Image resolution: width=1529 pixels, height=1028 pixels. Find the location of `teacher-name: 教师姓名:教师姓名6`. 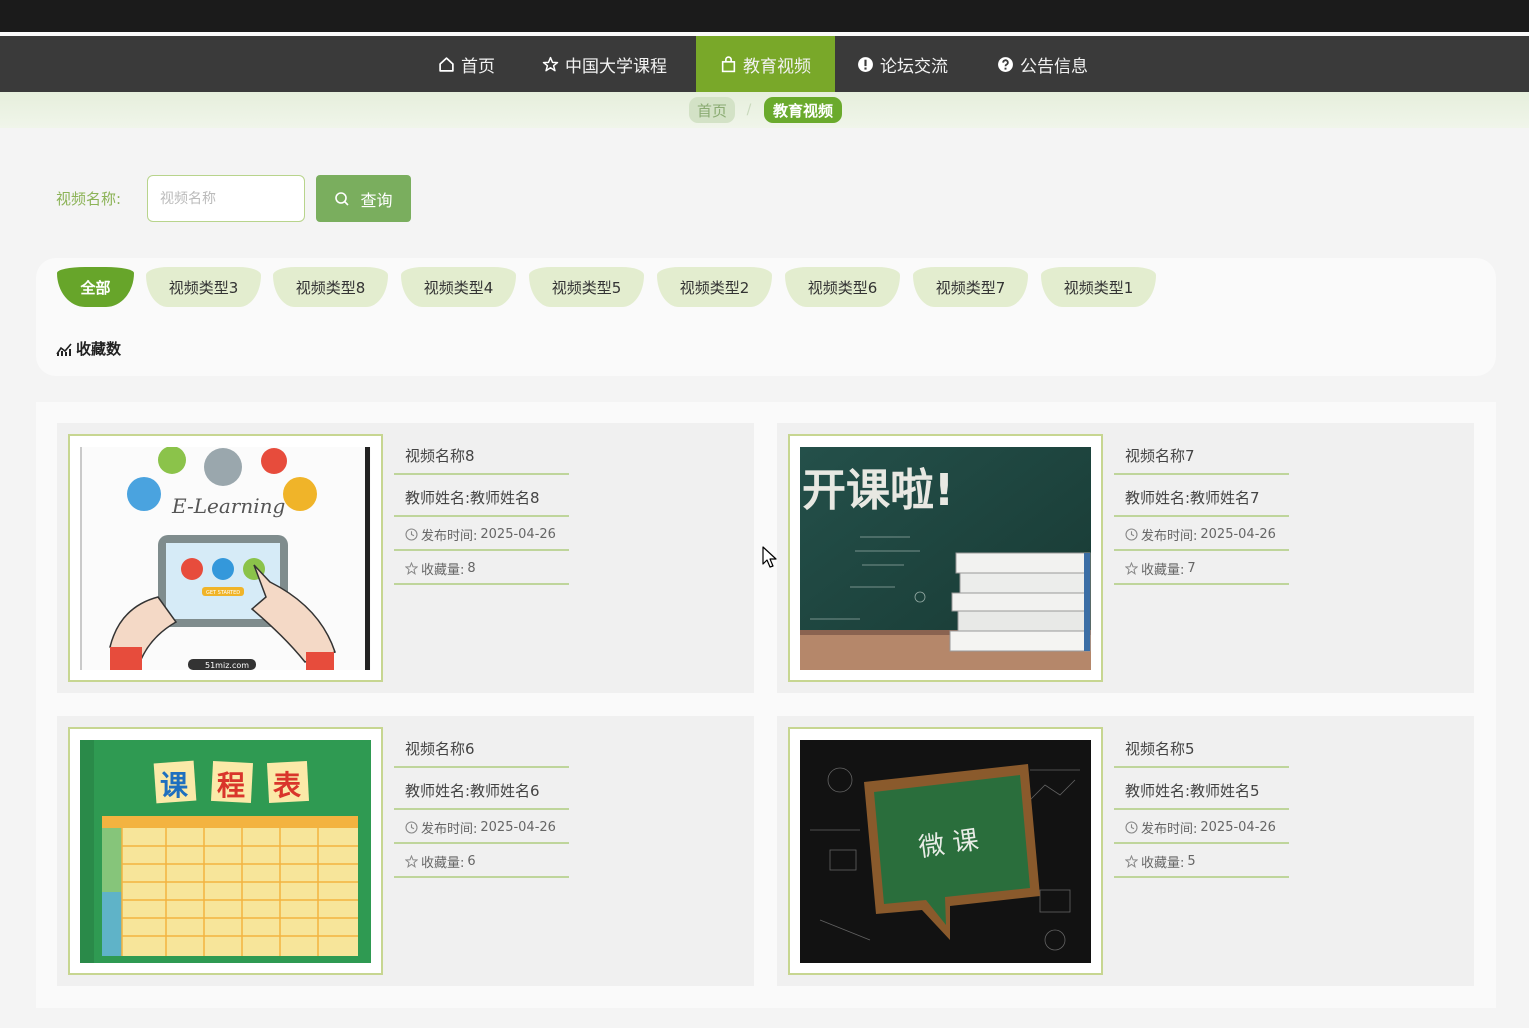

teacher-name: 教师姓名:教师姓名6 is located at coordinates (472, 791).